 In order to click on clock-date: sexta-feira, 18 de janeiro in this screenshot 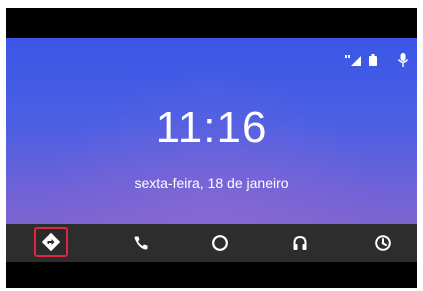, I will do `click(211, 183)`.